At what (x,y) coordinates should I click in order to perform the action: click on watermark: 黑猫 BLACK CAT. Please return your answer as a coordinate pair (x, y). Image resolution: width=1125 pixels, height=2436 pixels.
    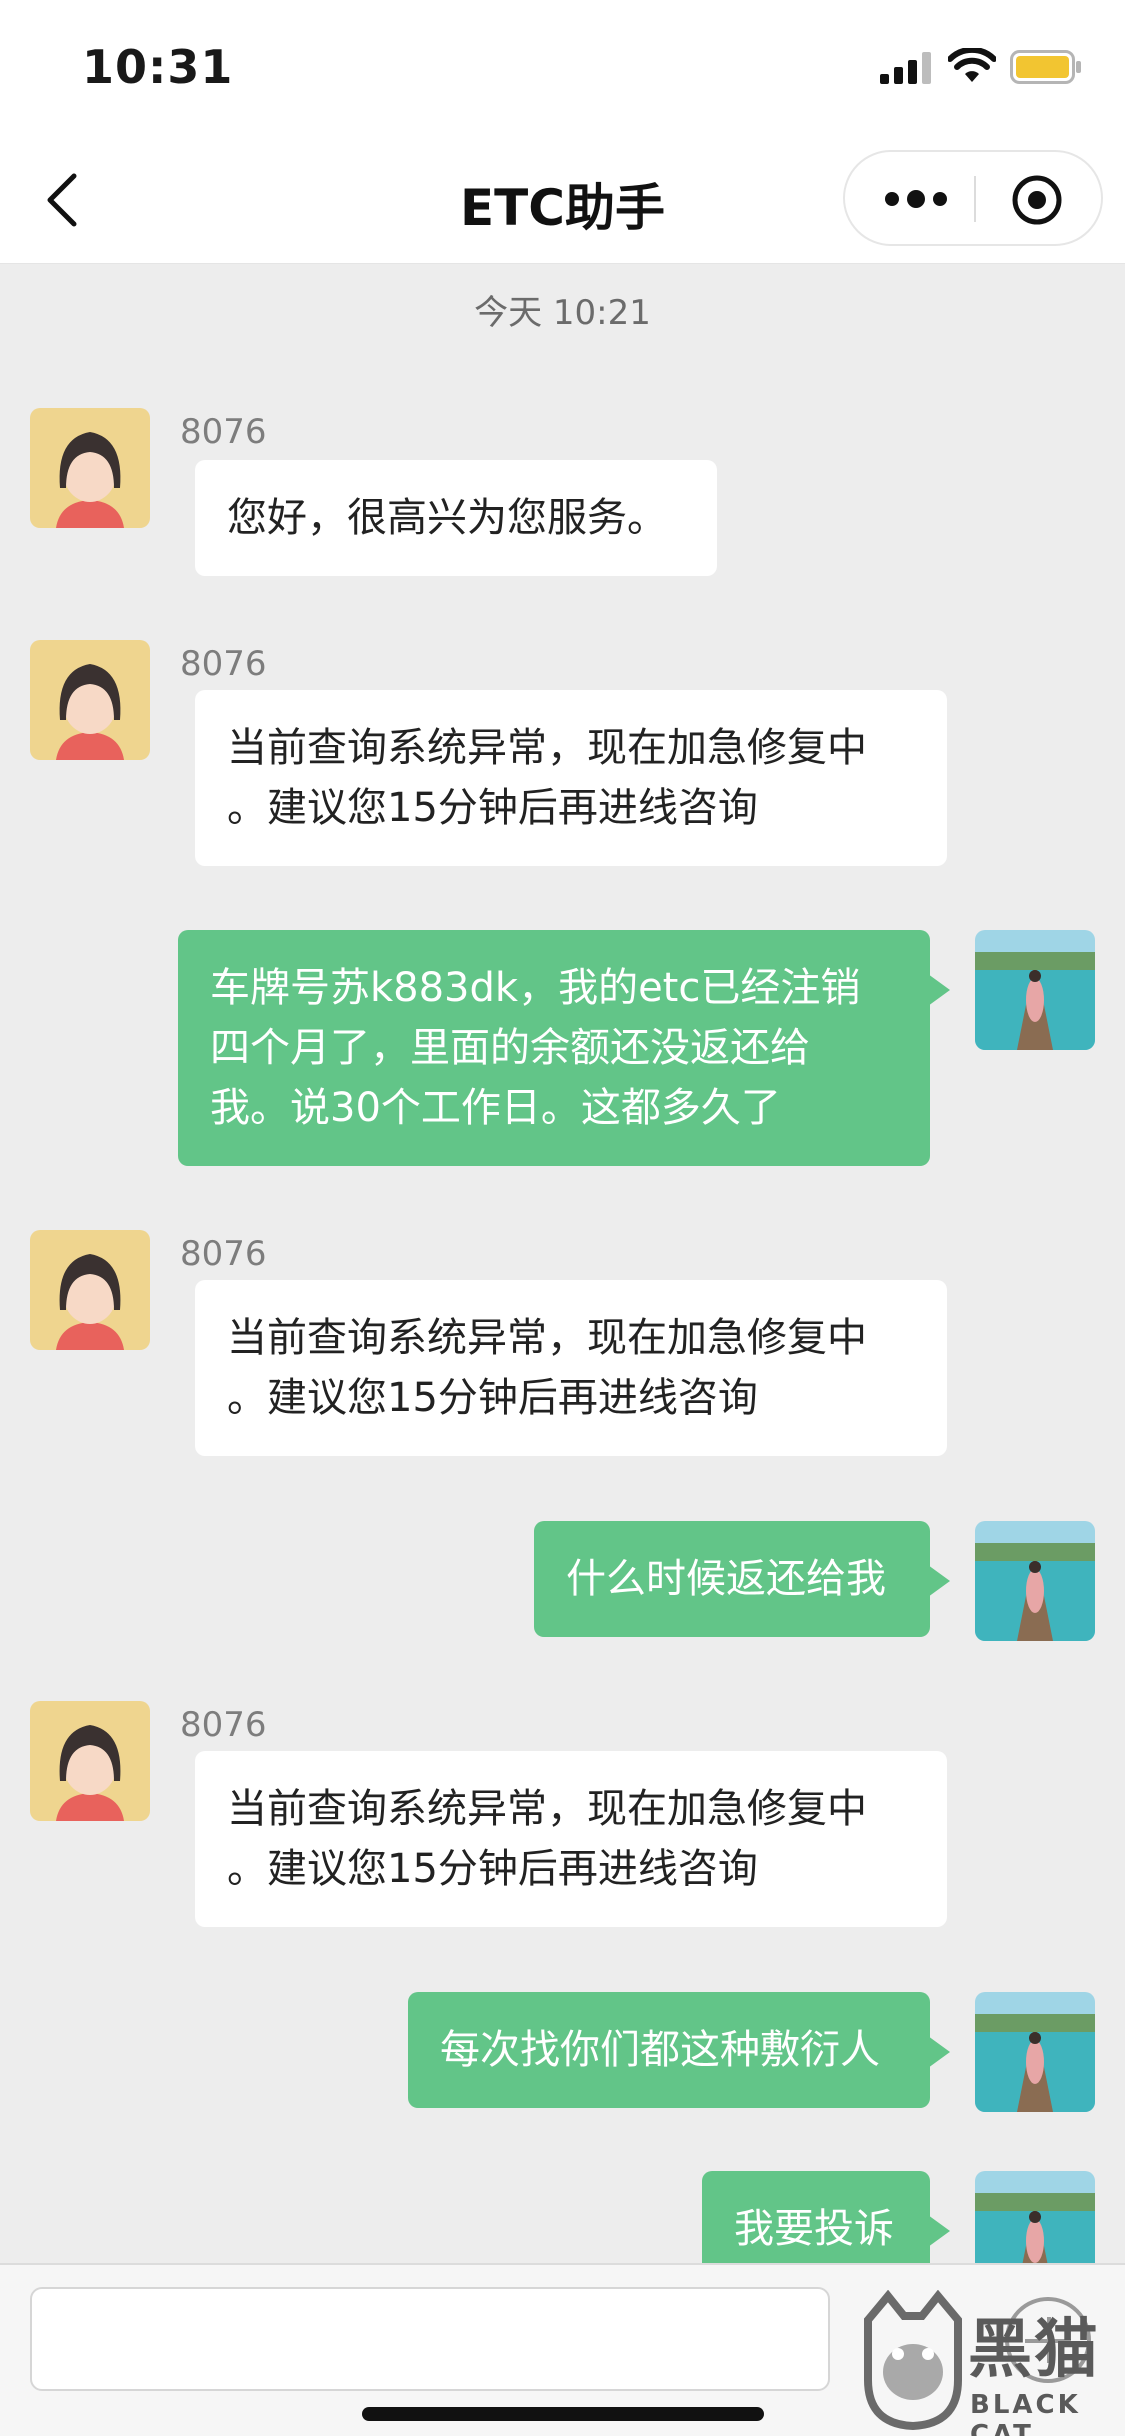
    Looking at the image, I should click on (987, 2363).